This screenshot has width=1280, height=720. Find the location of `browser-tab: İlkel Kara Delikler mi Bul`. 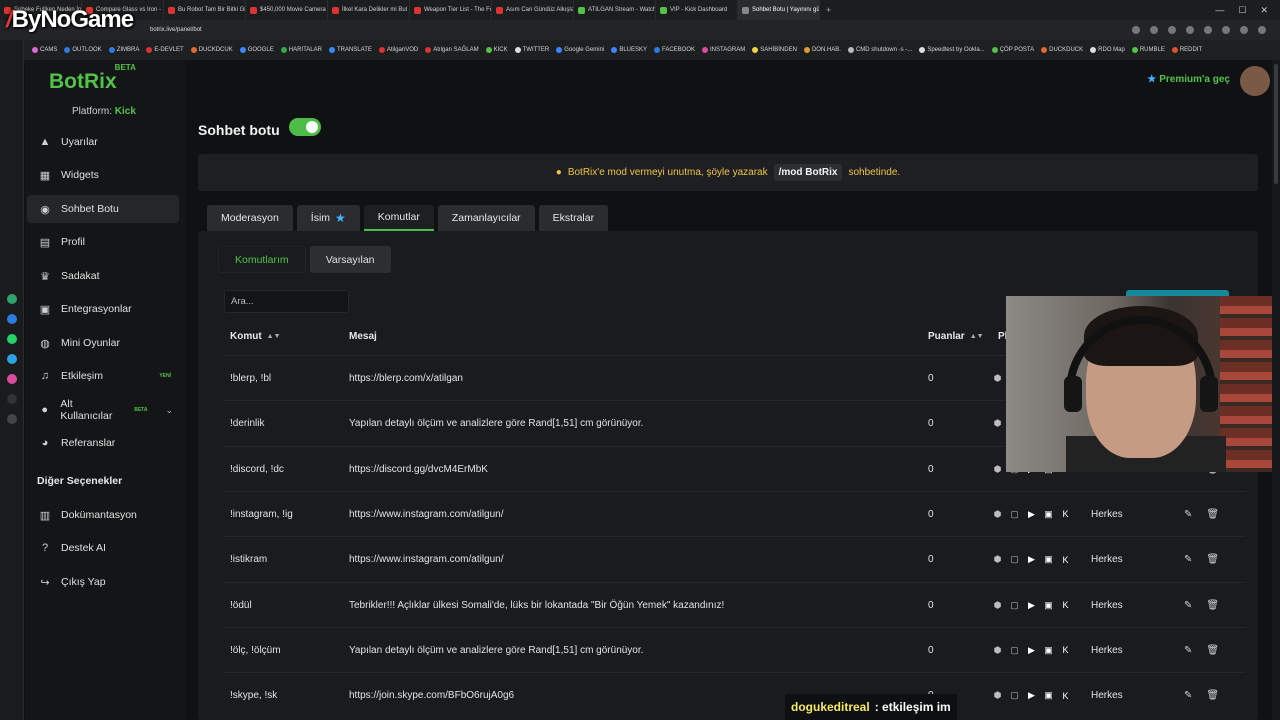

browser-tab: İlkel Kara Delikler mi Bul is located at coordinates (369, 10).